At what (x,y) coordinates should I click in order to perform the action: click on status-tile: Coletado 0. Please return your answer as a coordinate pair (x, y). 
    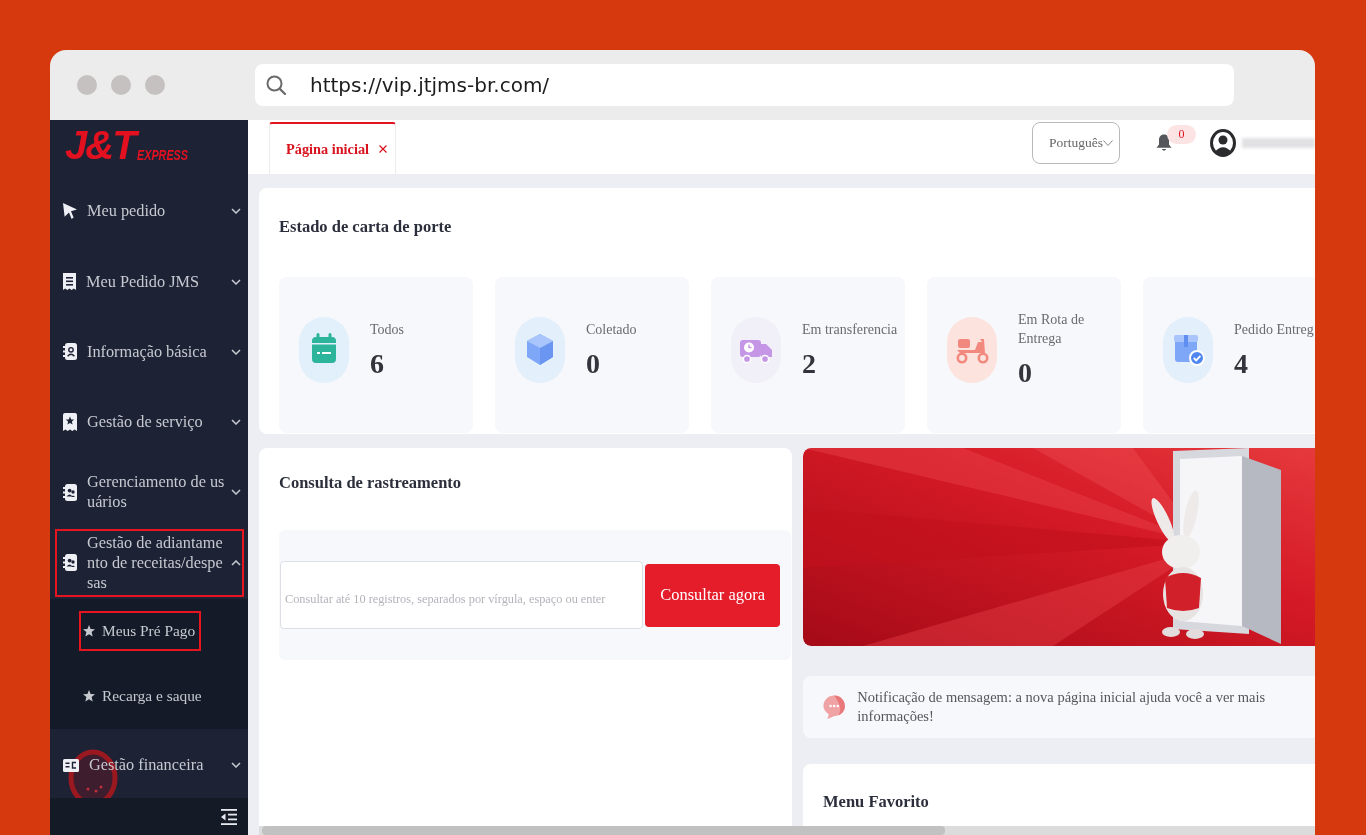
    Looking at the image, I should click on (592, 355).